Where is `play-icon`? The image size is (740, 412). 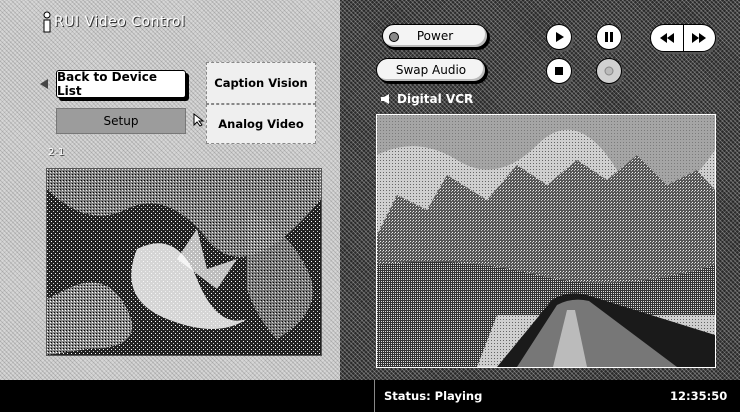
play-icon is located at coordinates (560, 37).